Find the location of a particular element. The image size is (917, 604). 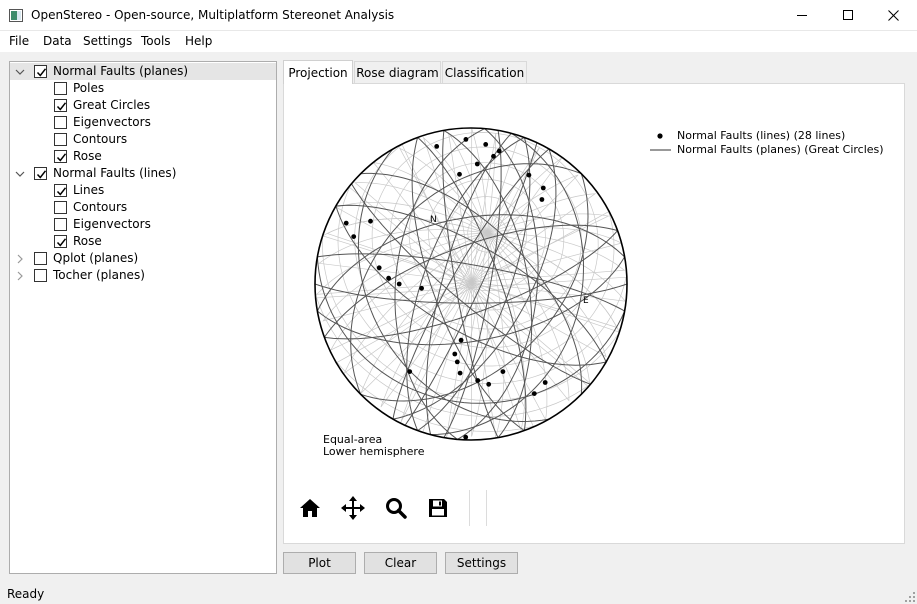

tree-item: Great Circles is located at coordinates (143, 105).